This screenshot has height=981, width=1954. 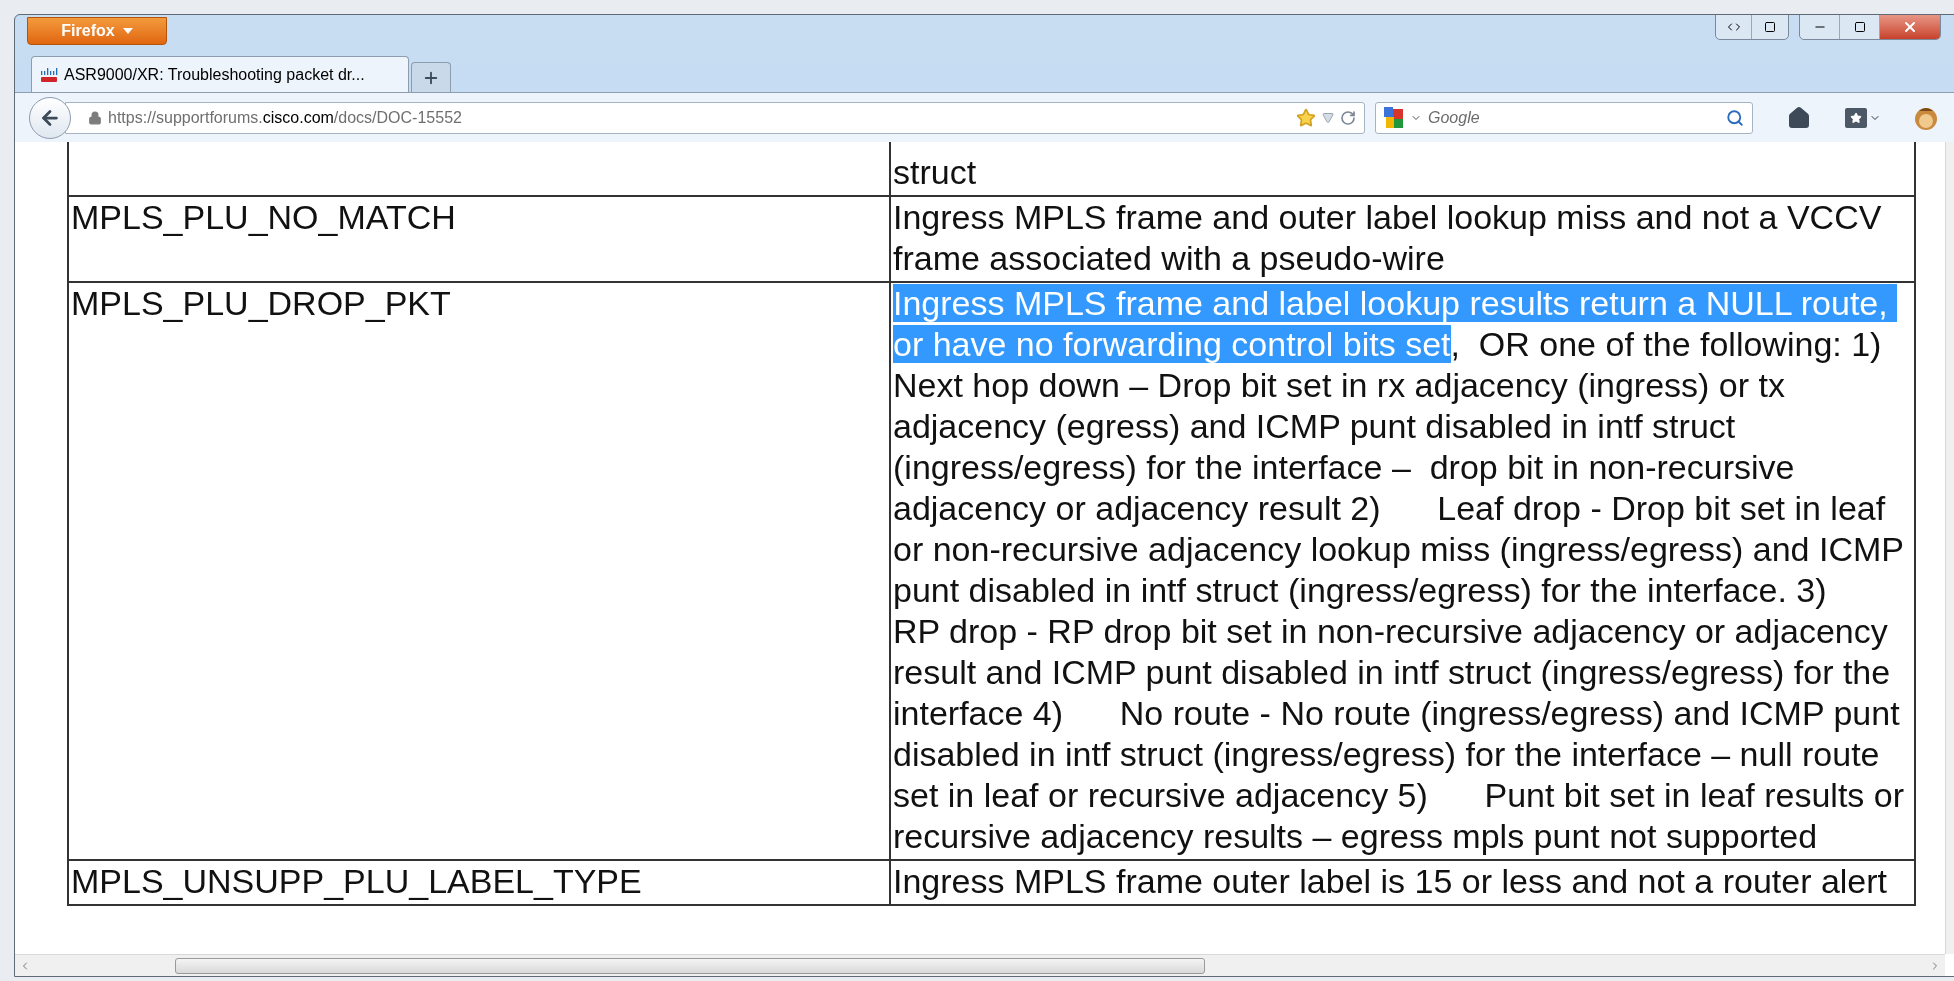 What do you see at coordinates (1568, 117) in the screenshot?
I see `search-field: Google` at bounding box center [1568, 117].